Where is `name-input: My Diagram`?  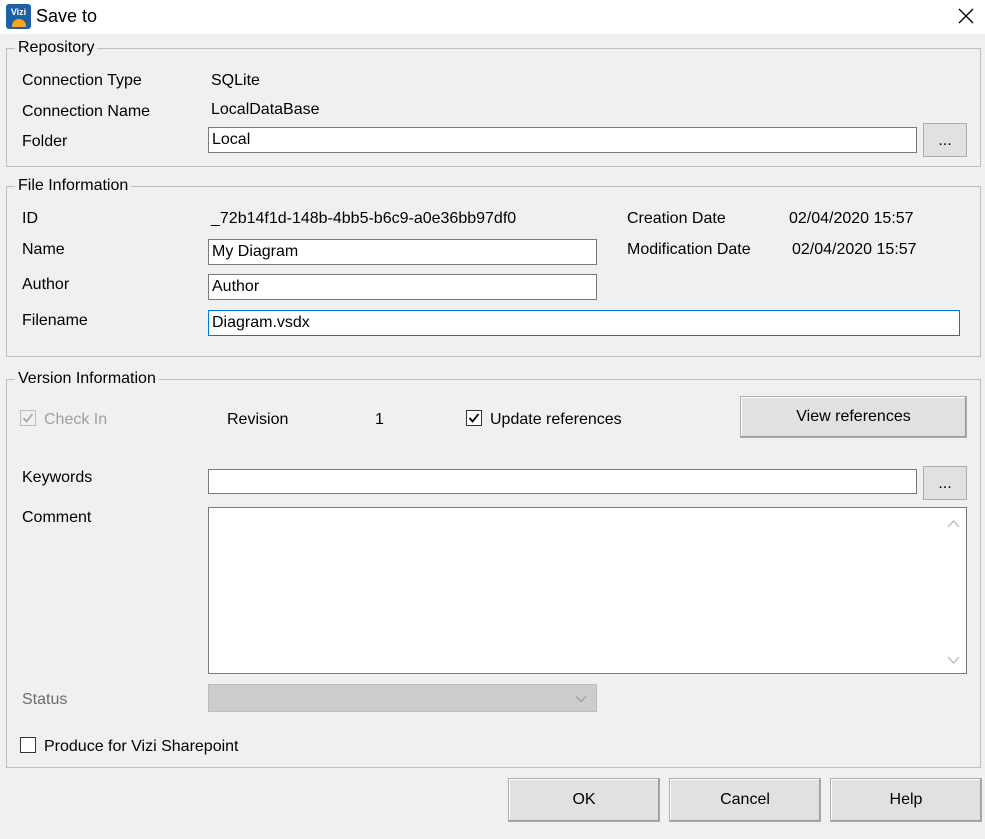
name-input: My Diagram is located at coordinates (402, 252).